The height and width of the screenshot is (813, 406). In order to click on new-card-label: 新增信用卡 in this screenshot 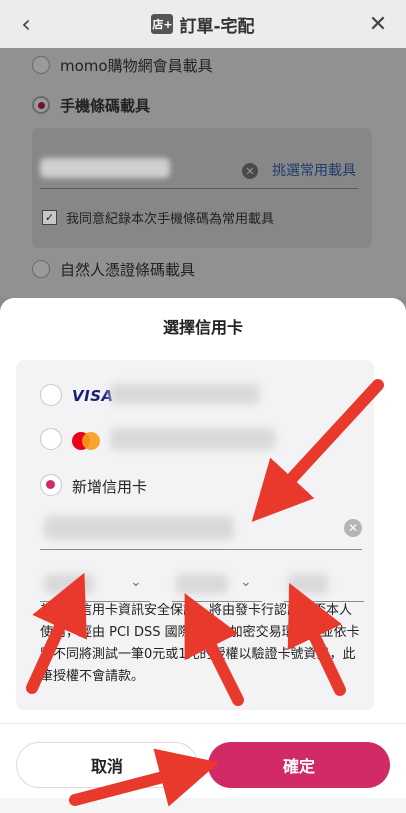, I will do `click(110, 487)`.